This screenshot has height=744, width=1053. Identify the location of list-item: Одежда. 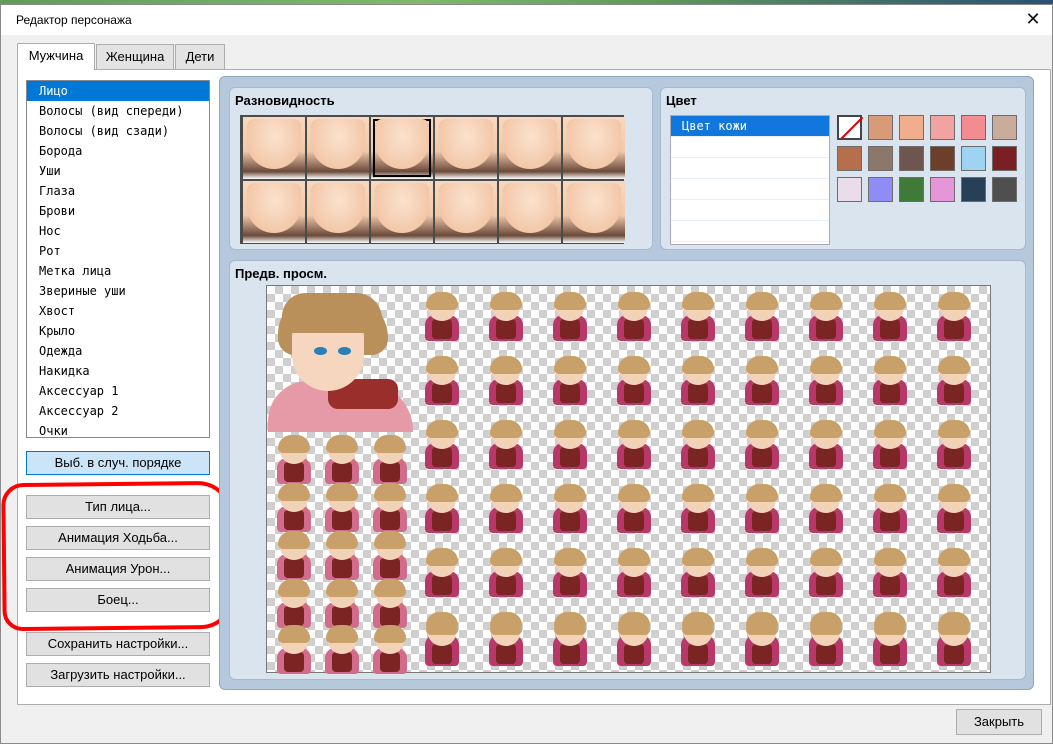
(118, 351).